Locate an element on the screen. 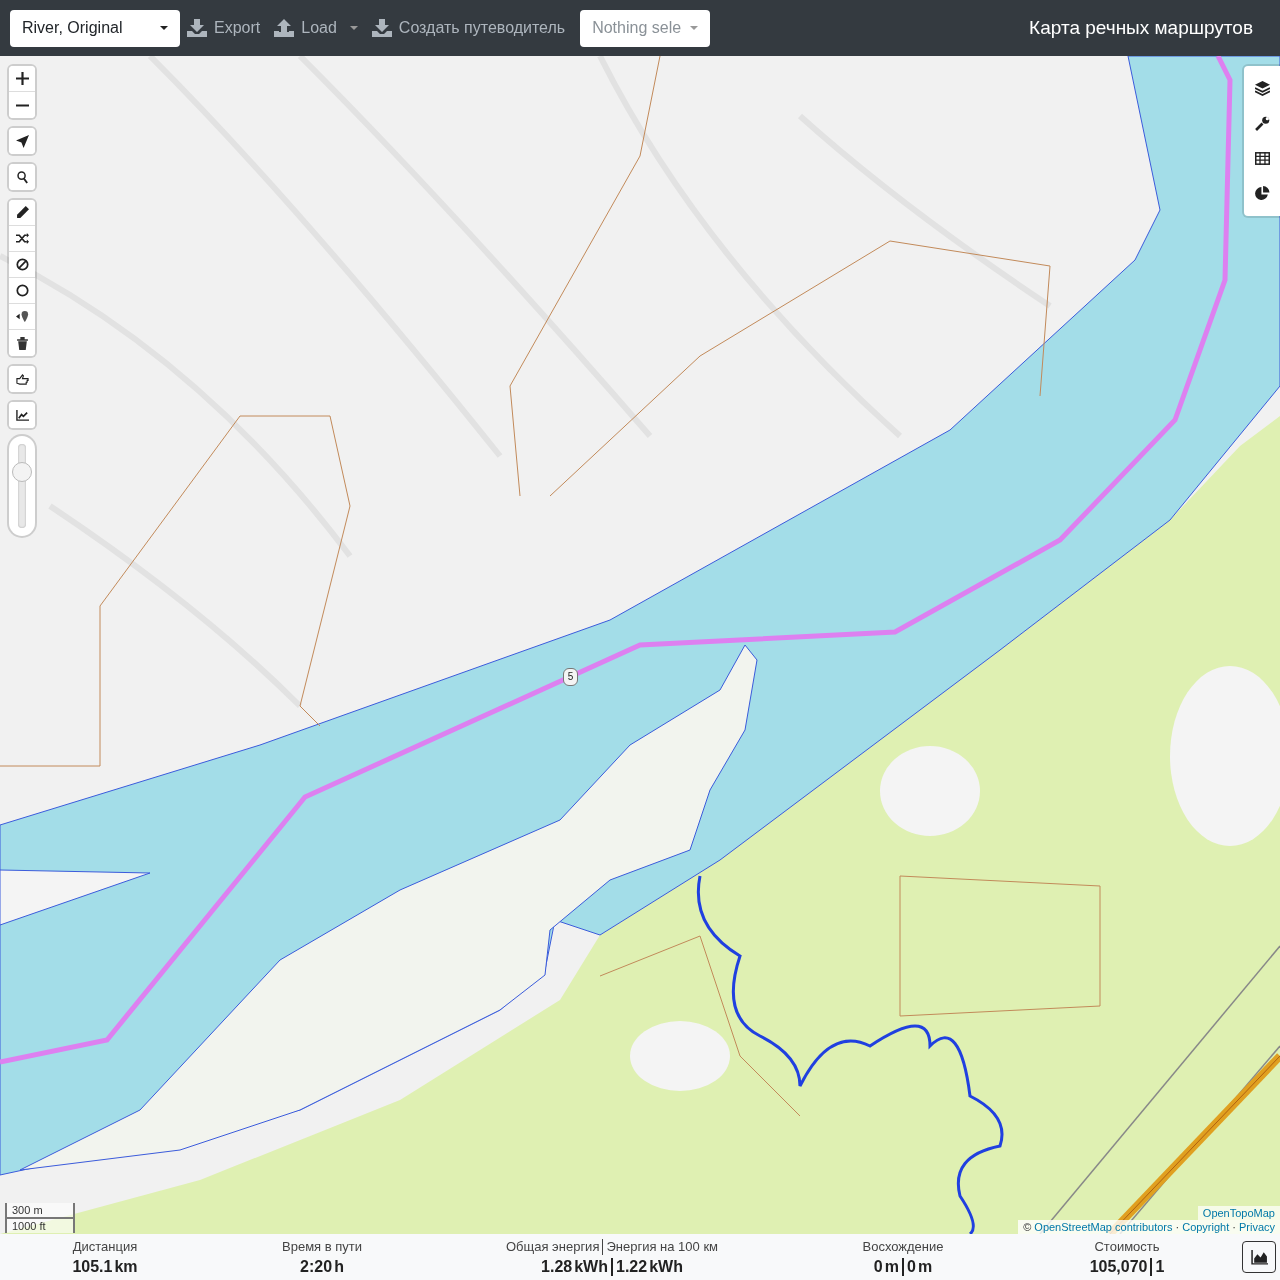 This screenshot has height=1280, width=1280. area-chart-icon is located at coordinates (1259, 1257).